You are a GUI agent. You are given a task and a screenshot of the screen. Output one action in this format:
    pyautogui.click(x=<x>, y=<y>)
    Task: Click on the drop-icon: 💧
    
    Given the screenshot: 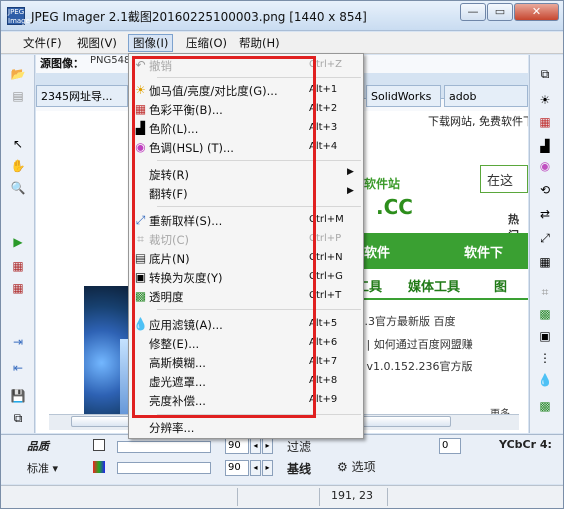 What is the action you would take?
    pyautogui.click(x=545, y=380)
    